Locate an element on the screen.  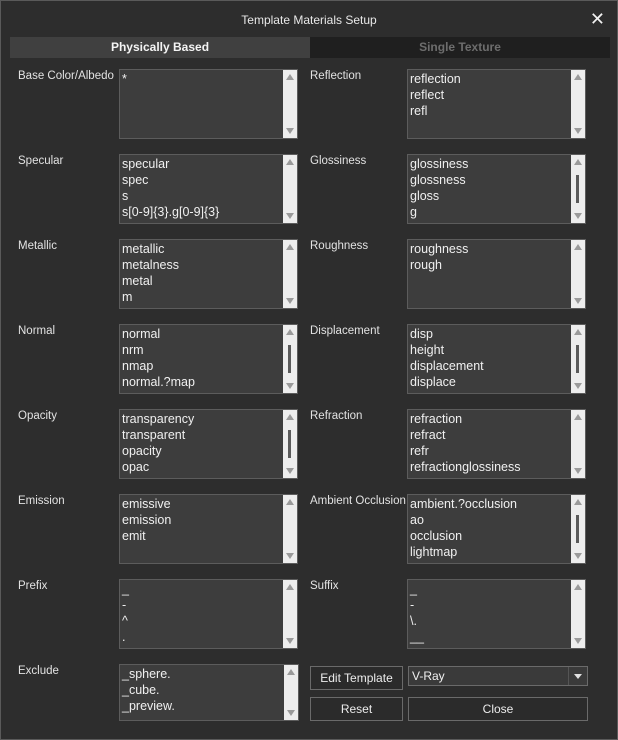
list-item: occlusion is located at coordinates (490, 536).